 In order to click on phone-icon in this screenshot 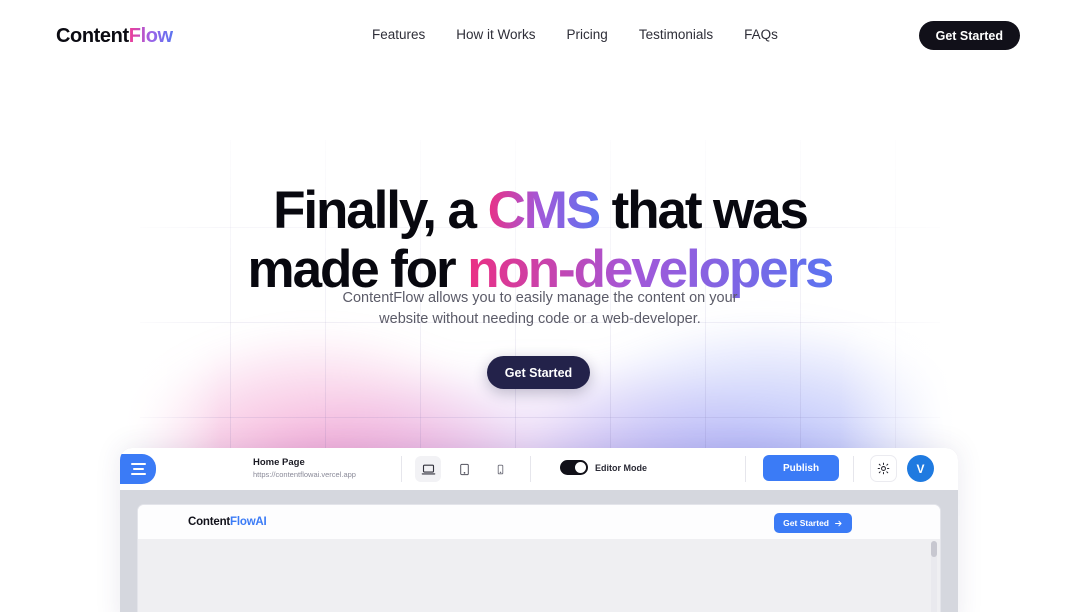, I will do `click(500, 469)`.